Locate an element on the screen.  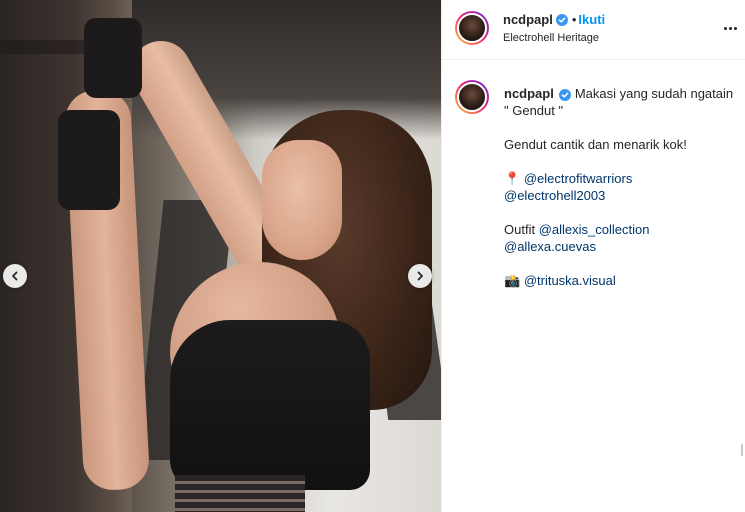
caption-avatar is located at coordinates (472, 97).